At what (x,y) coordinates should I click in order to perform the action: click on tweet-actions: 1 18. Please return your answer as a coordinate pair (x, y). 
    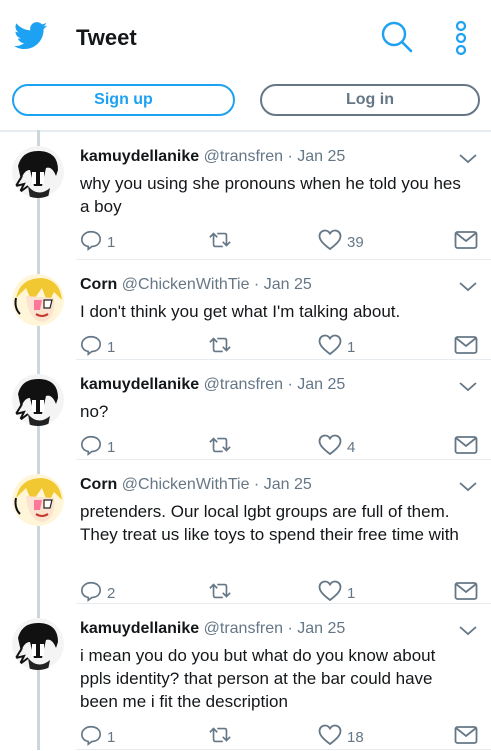
    Looking at the image, I should click on (280, 737).